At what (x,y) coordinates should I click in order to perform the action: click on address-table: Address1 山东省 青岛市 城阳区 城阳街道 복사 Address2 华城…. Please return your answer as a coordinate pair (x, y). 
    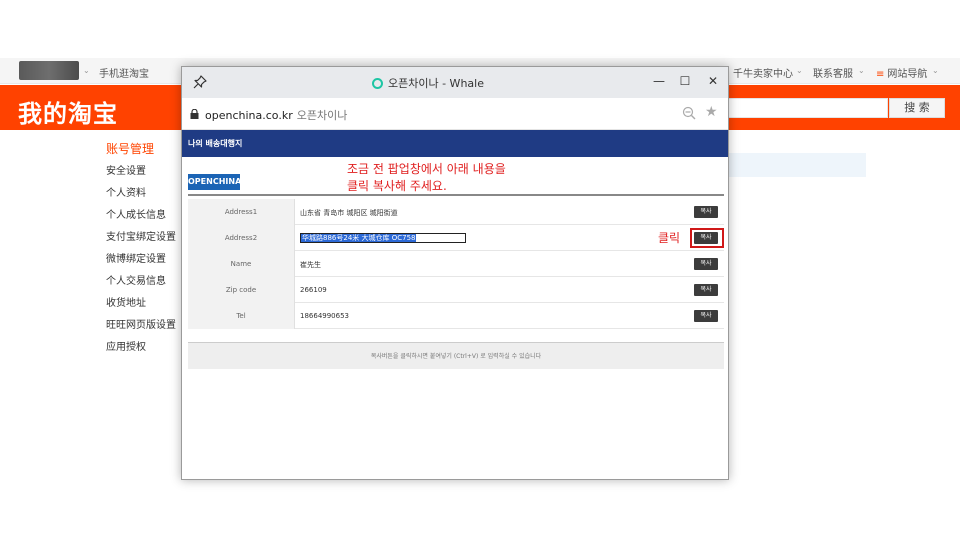
    Looking at the image, I should click on (456, 264).